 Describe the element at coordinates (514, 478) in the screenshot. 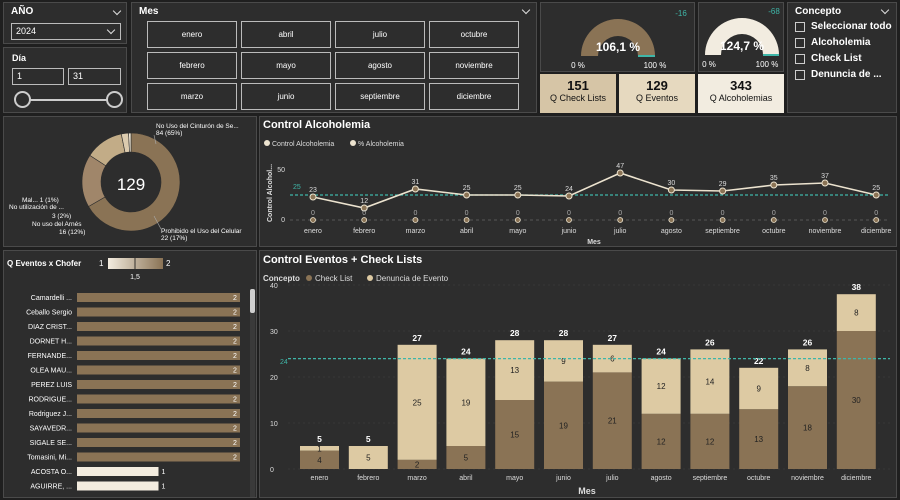

I see `eventos-xtick-mayo: mayo` at that location.